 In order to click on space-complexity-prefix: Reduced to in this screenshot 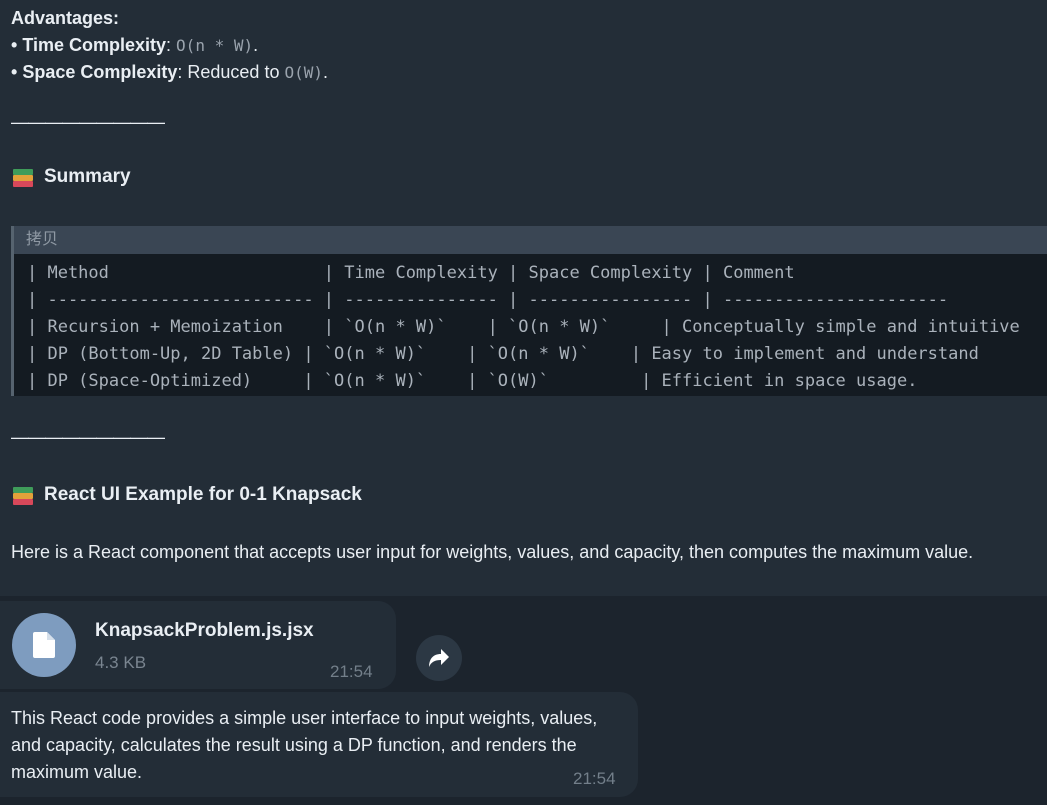, I will do `click(233, 72)`.